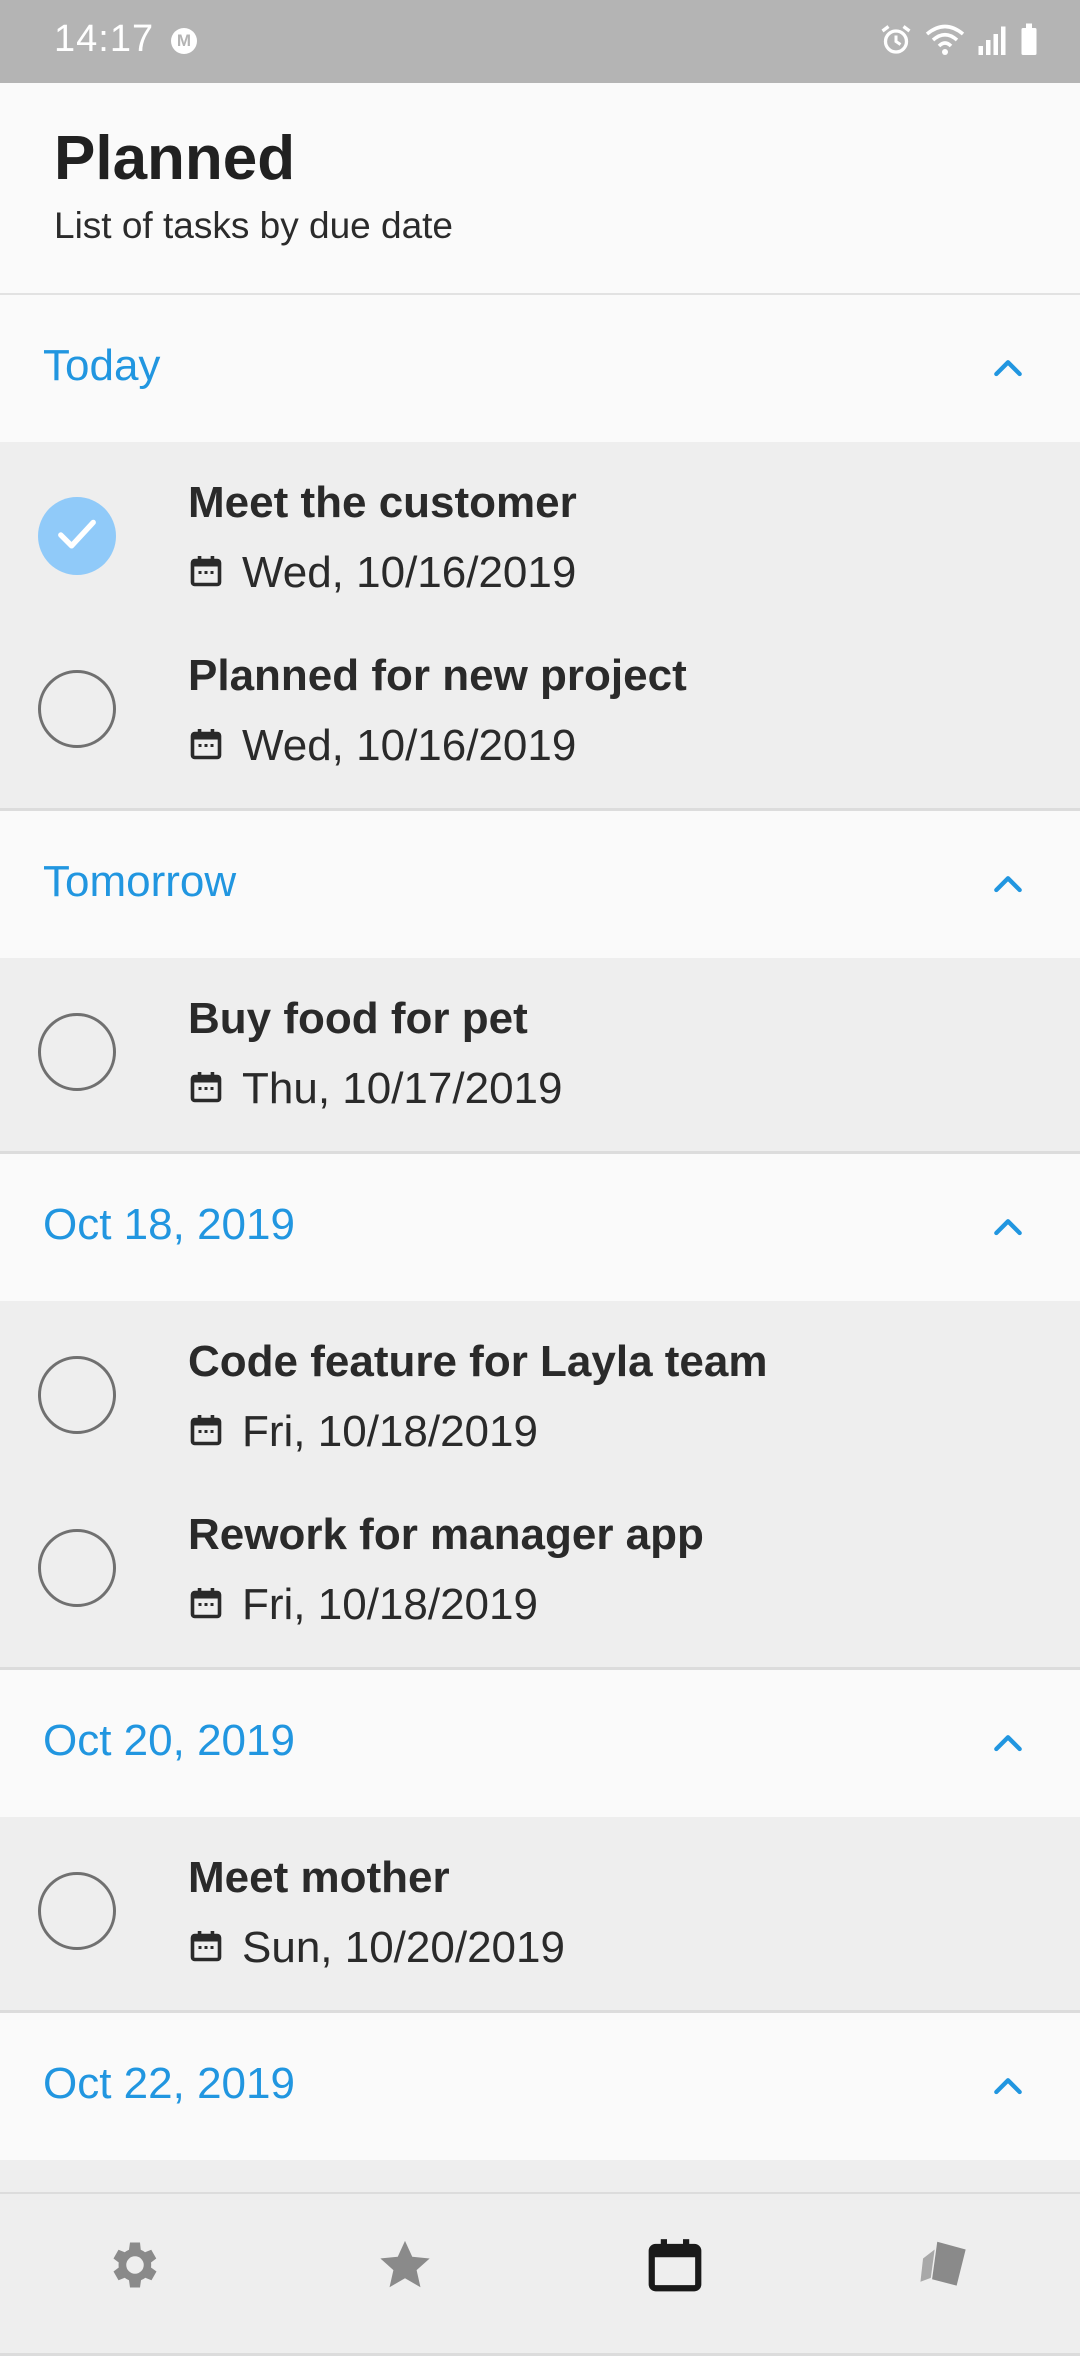 Image resolution: width=1080 pixels, height=2356 pixels. I want to click on task-title: Meet the customer, so click(382, 502).